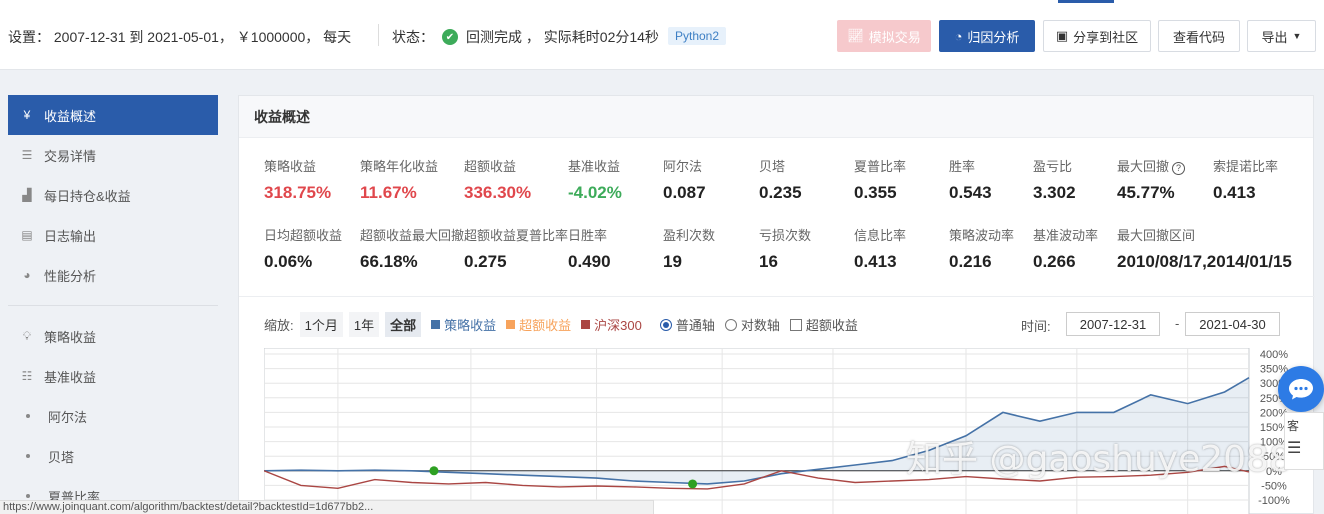  Describe the element at coordinates (768, 261) in the screenshot. I see `metric-value: 16` at that location.